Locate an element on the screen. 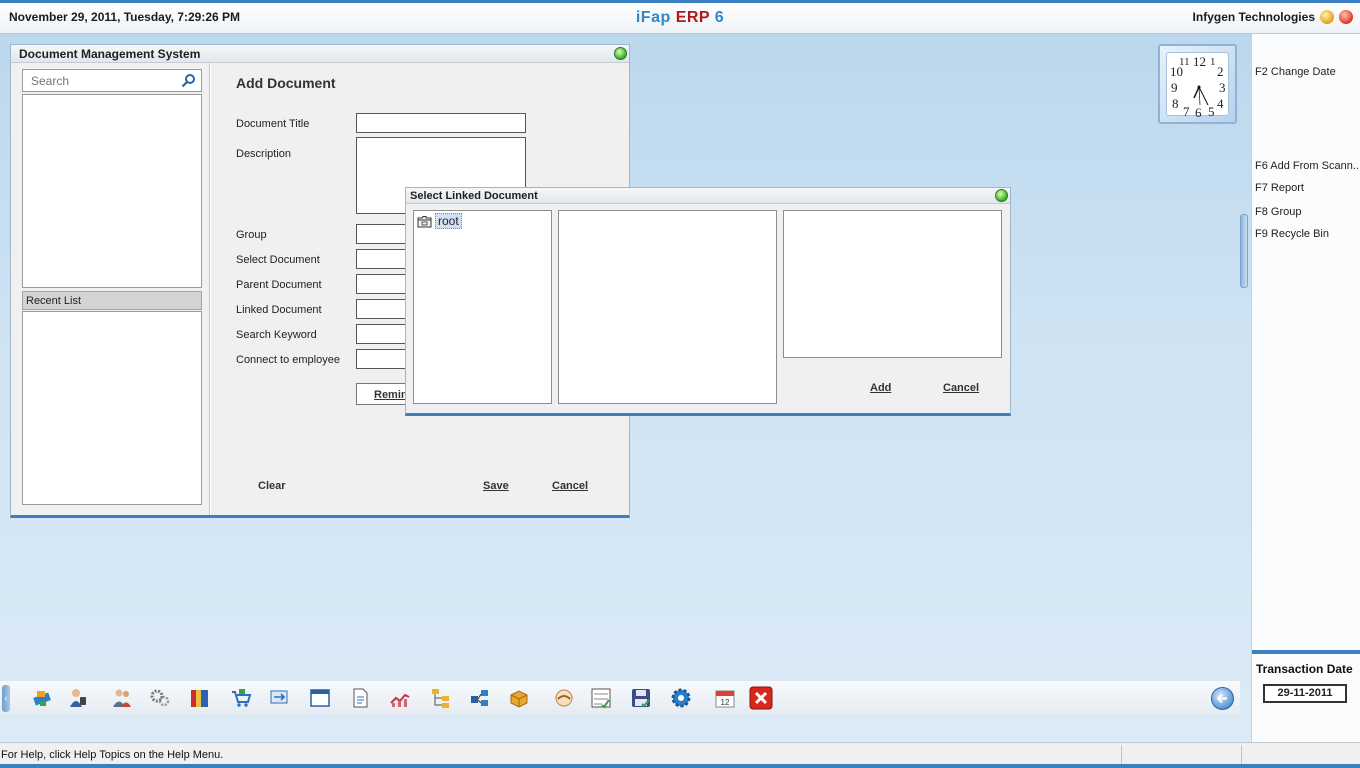 The width and height of the screenshot is (1360, 768). side-panel-handle is located at coordinates (1244, 251).